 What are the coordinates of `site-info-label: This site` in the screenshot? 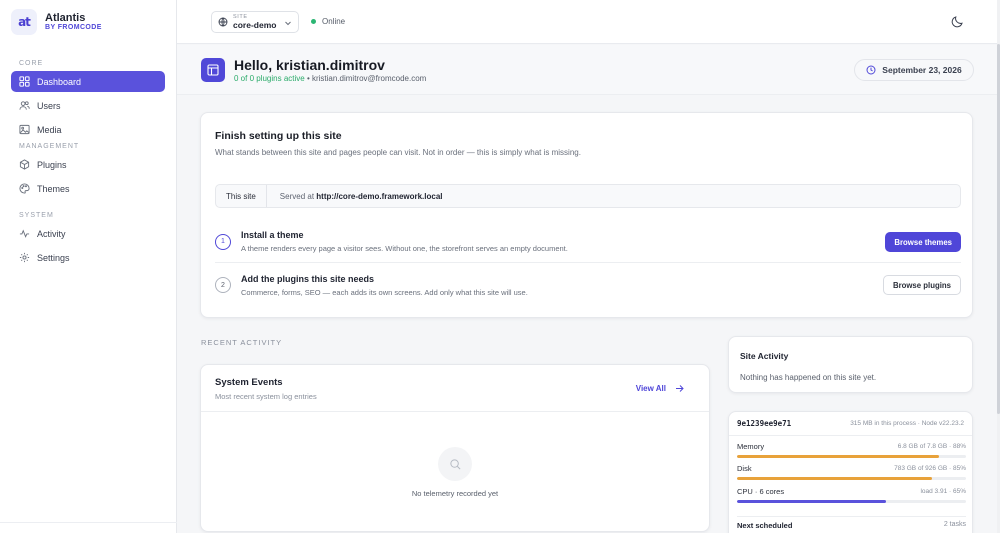 It's located at (241, 196).